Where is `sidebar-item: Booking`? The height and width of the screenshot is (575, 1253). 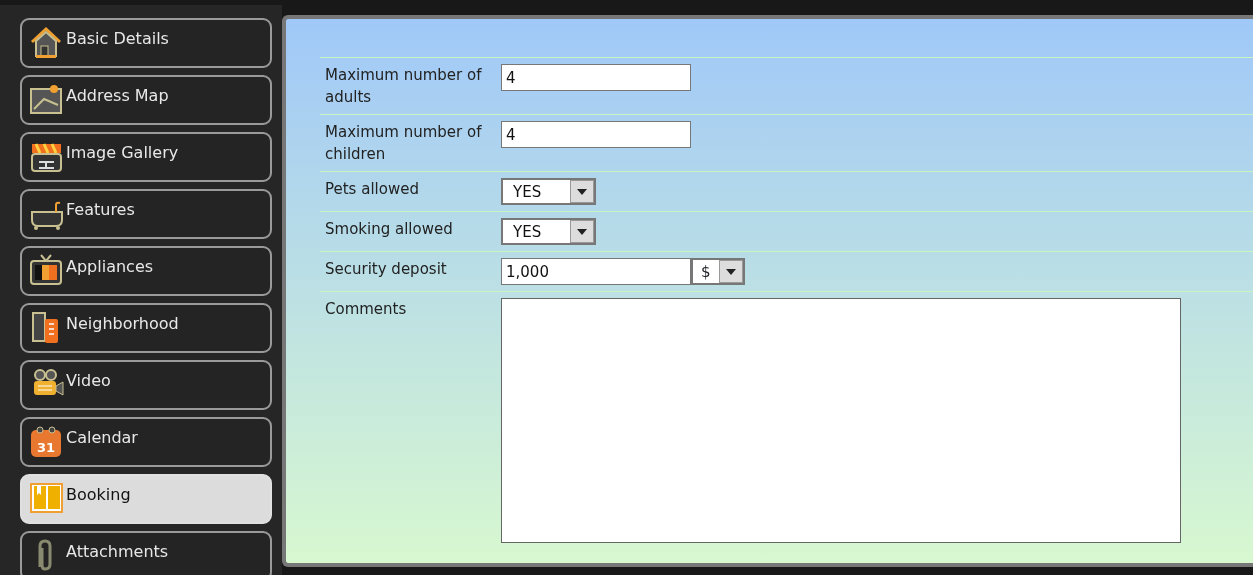 sidebar-item: Booking is located at coordinates (146, 499).